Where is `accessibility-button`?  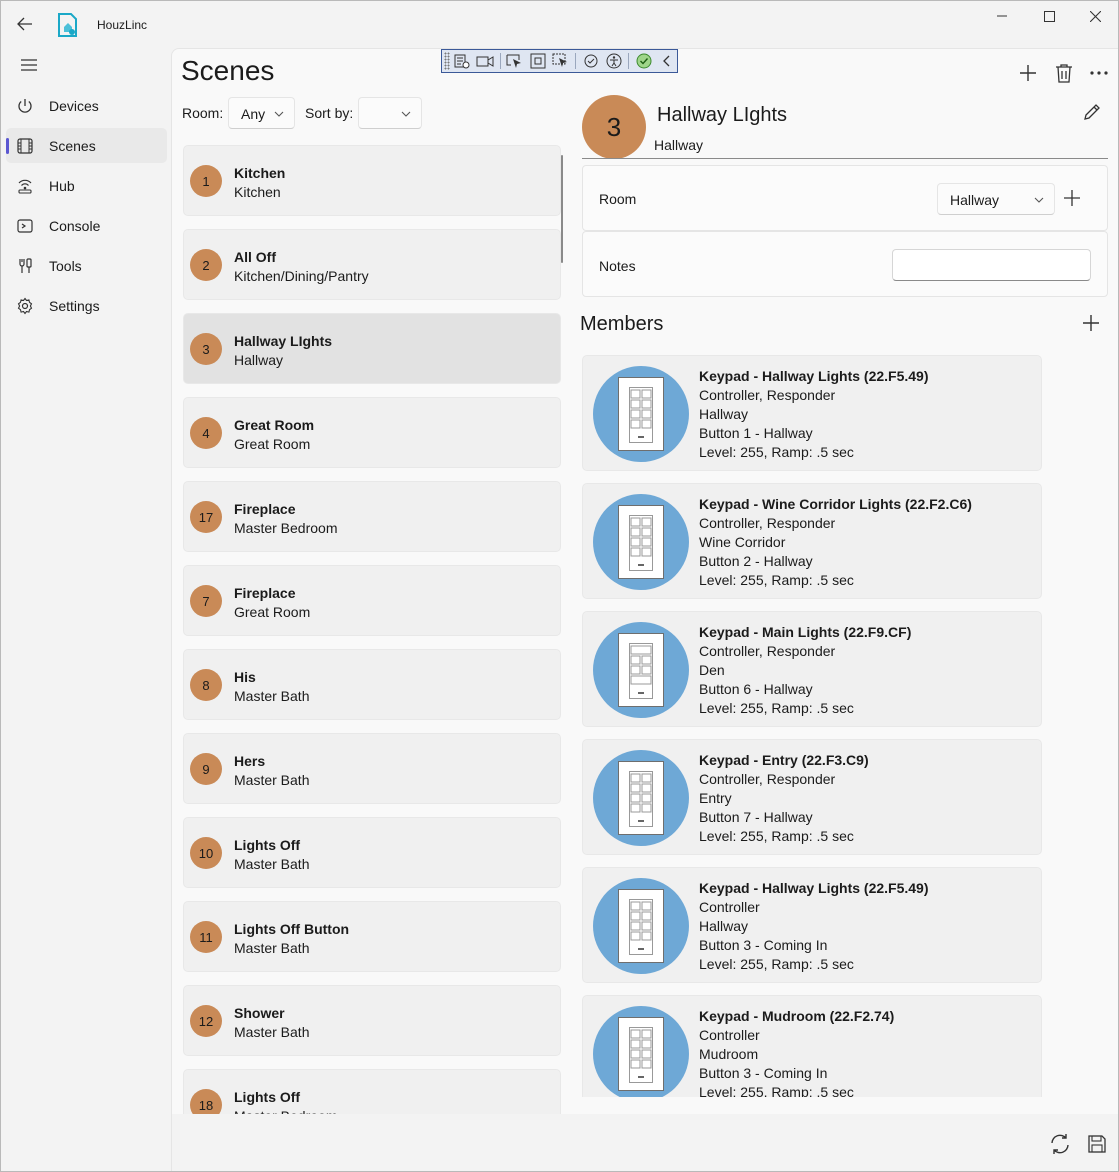 accessibility-button is located at coordinates (613, 61).